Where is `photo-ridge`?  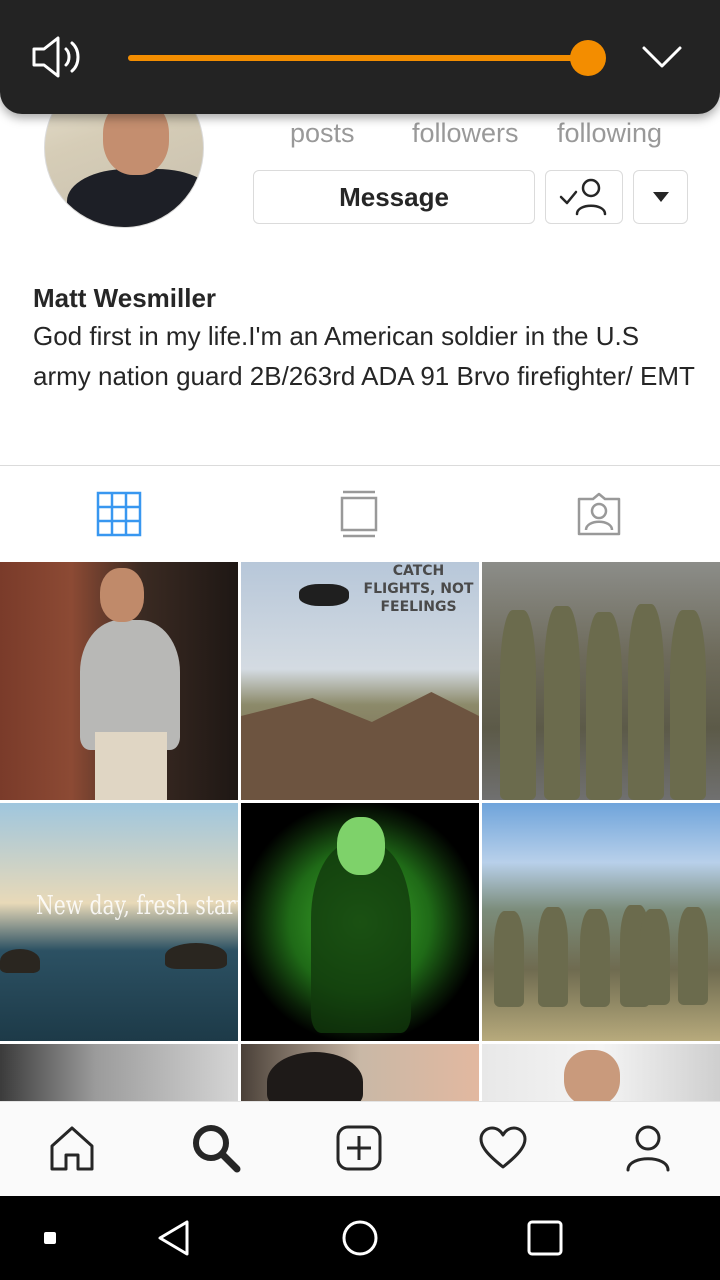
photo-ridge is located at coordinates (360, 746).